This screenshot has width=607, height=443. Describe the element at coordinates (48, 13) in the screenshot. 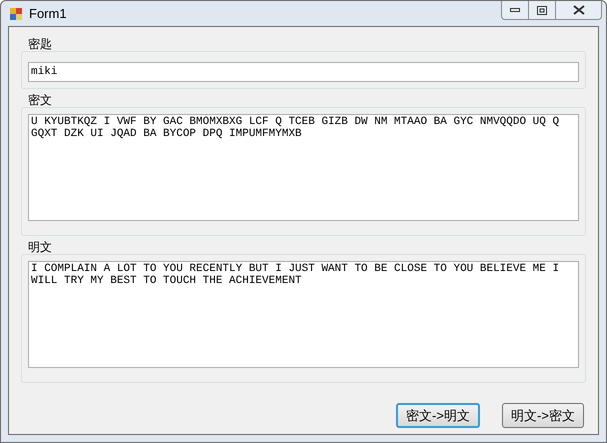

I see `window-title: Form1` at that location.